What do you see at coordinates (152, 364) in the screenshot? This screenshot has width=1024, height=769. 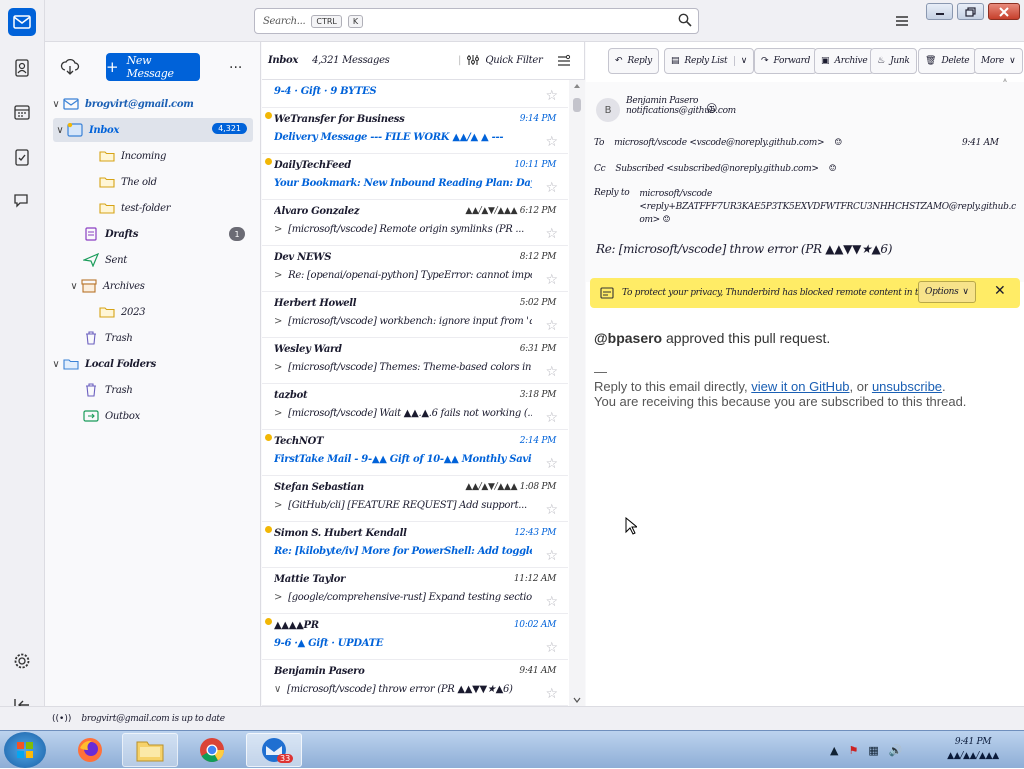 I see `local-folders-row: ∨ Local Folders` at bounding box center [152, 364].